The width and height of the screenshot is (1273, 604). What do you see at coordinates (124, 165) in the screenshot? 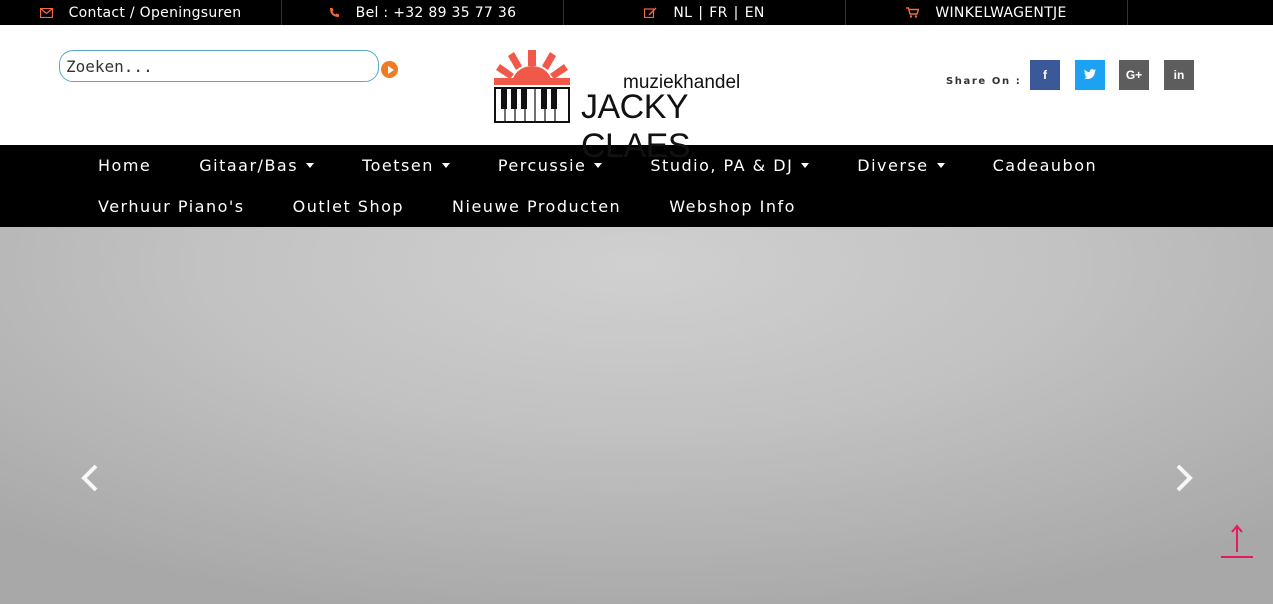
I see `nav-item-home: Home` at bounding box center [124, 165].